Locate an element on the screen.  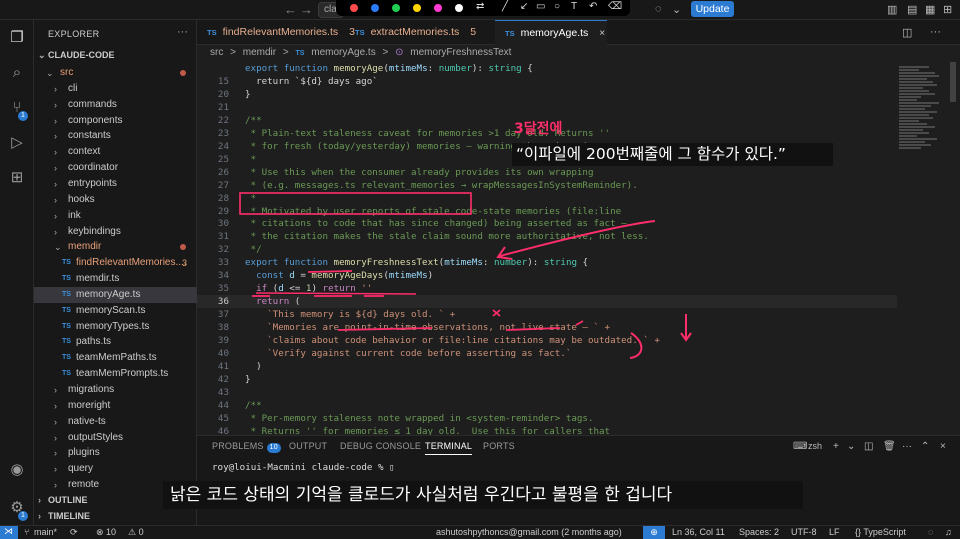
code-line: 20} is located at coordinates (547, 94).